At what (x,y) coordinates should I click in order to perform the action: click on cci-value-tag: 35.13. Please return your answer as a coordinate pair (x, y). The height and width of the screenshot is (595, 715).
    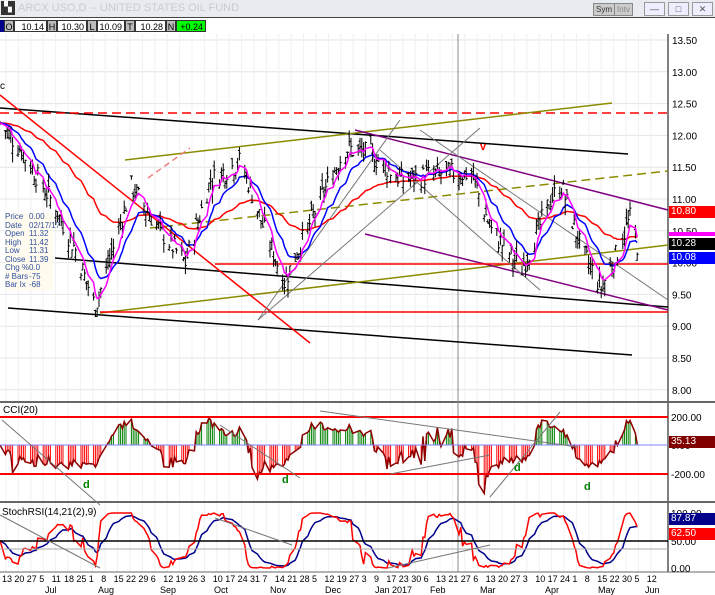
    Looking at the image, I should click on (692, 442).